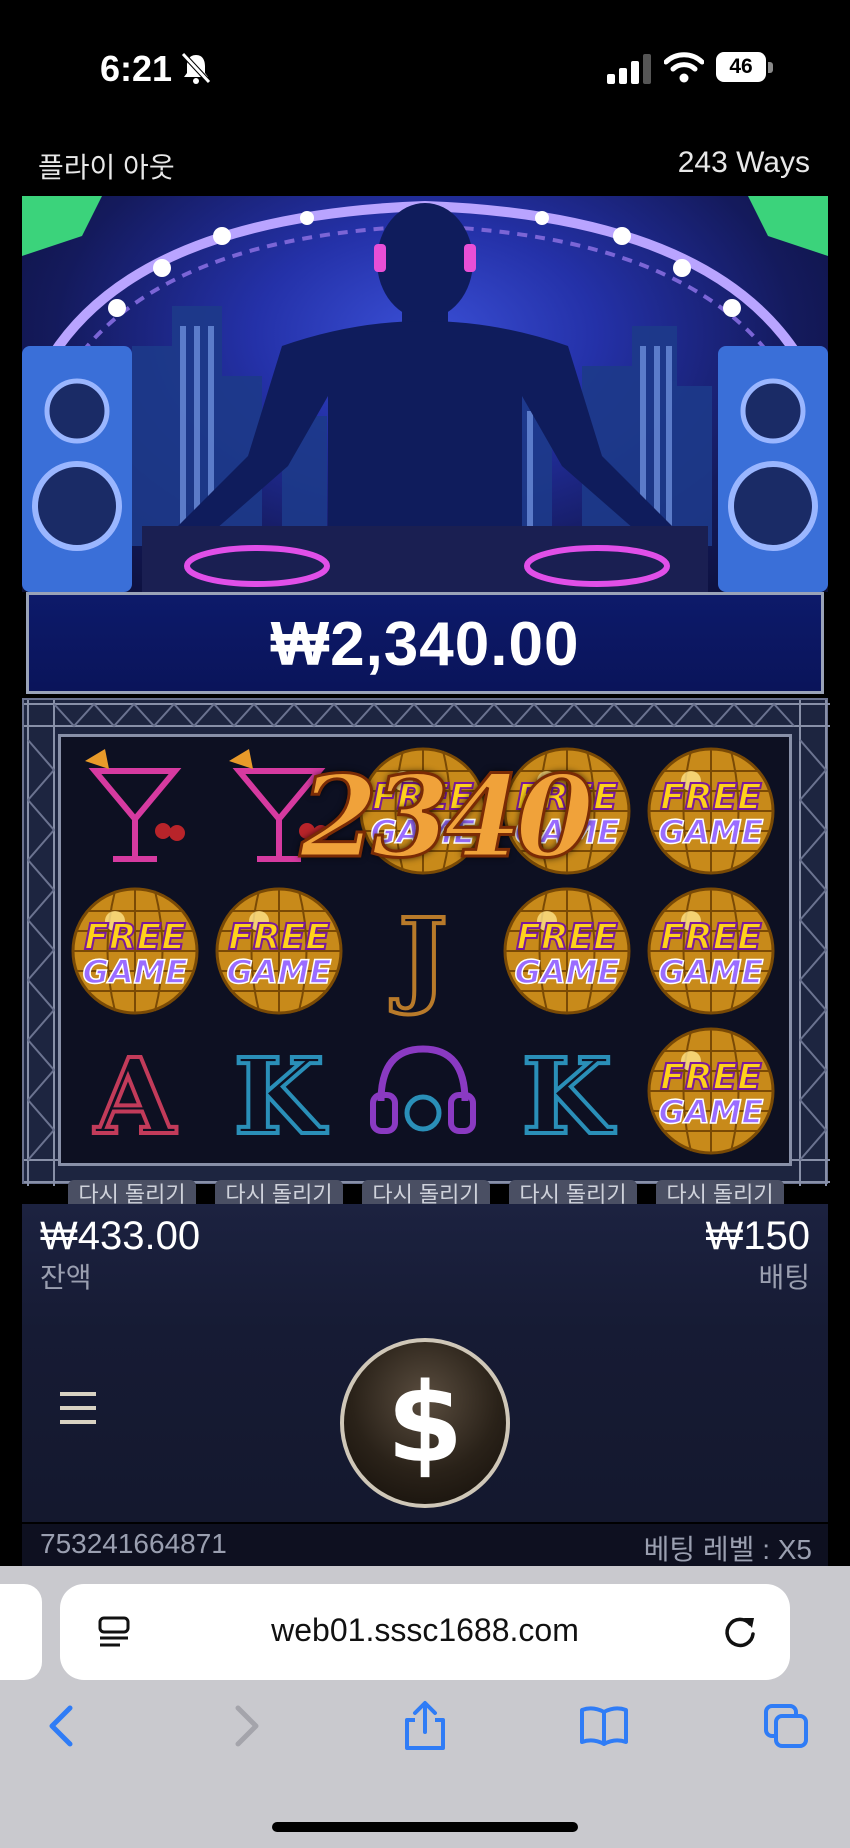  I want to click on address-bar: web01.sssc1688.com, so click(425, 1632).